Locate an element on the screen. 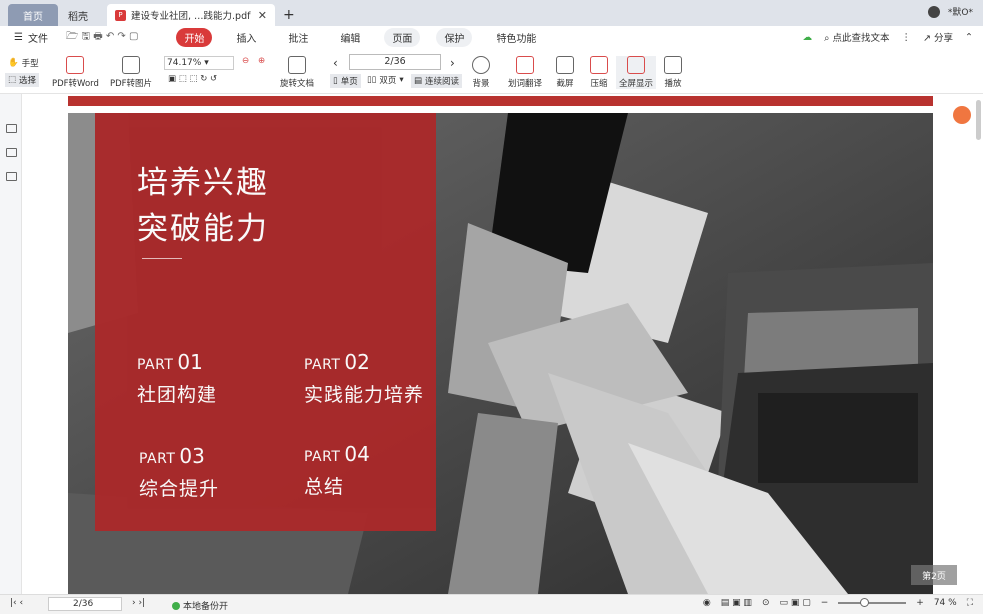 The width and height of the screenshot is (983, 614). select-tool: ⬚ 选择 is located at coordinates (22, 80).